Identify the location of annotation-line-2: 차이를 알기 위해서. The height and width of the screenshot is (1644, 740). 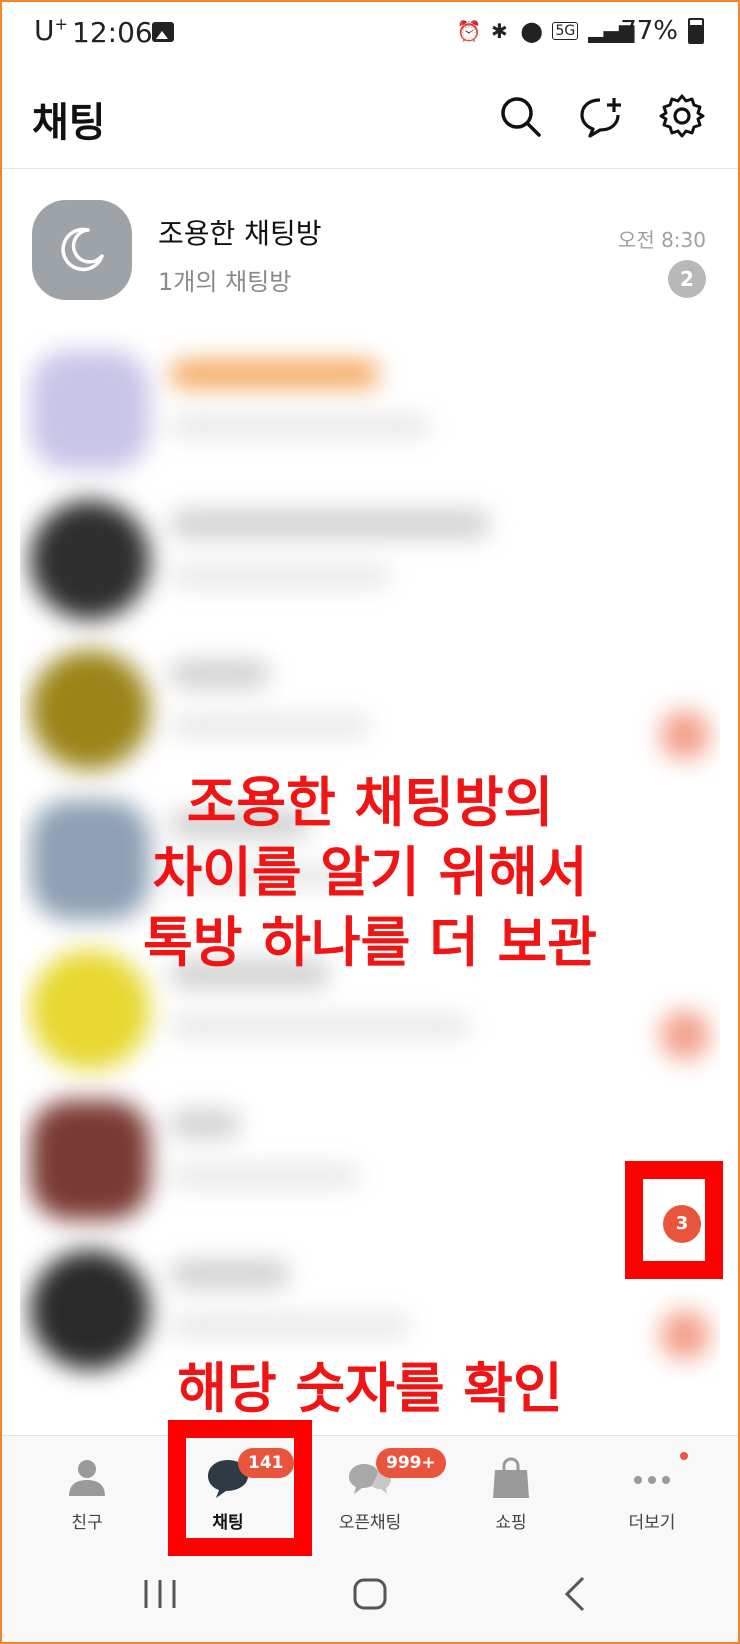
(370, 872).